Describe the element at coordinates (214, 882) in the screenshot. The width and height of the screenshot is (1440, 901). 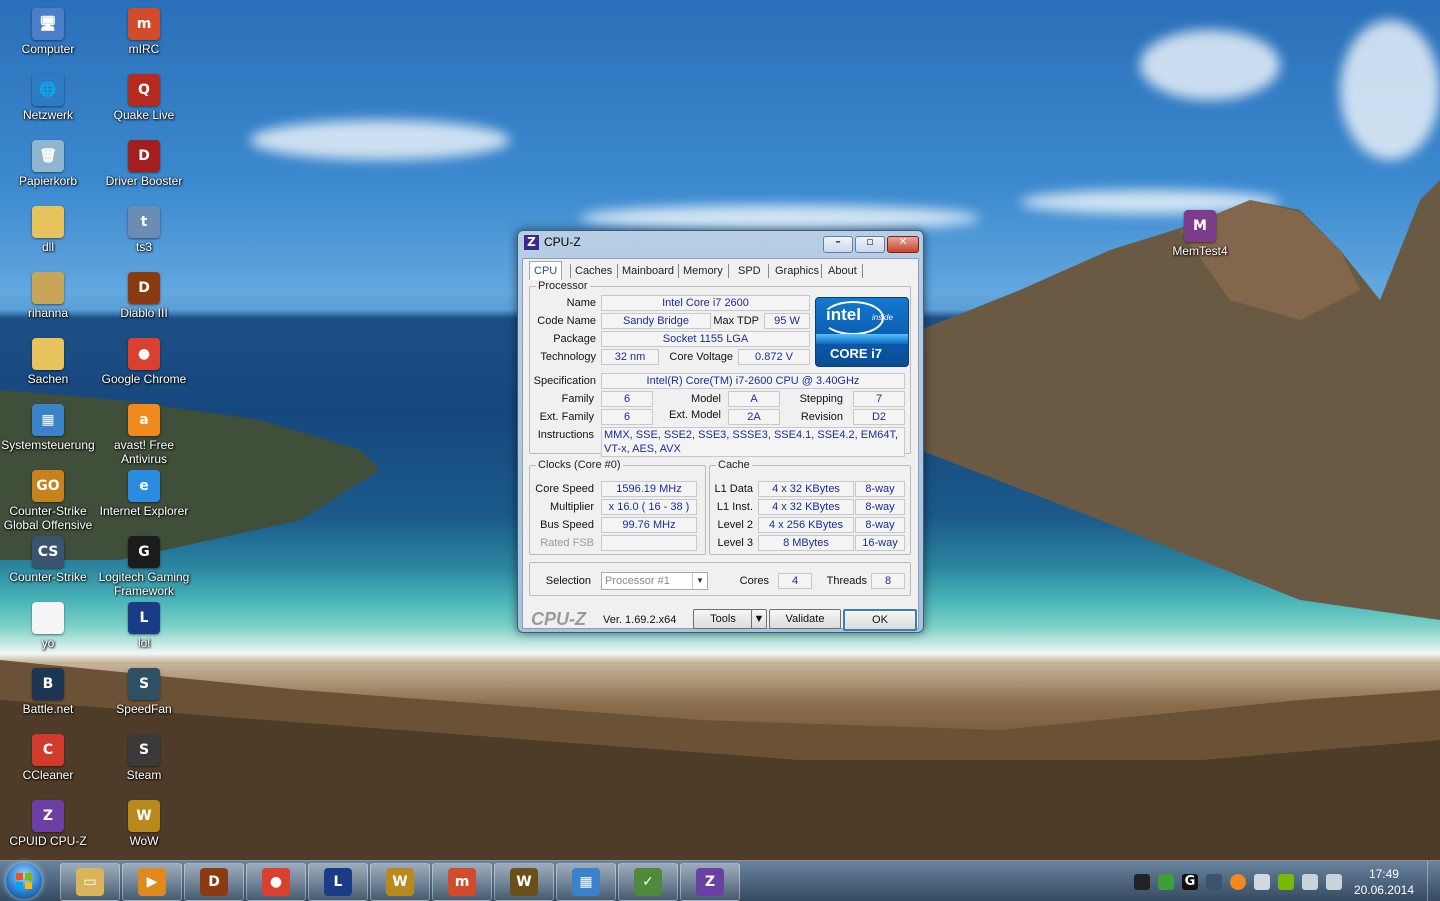
I see `taskbar-button-diablo: D` at that location.